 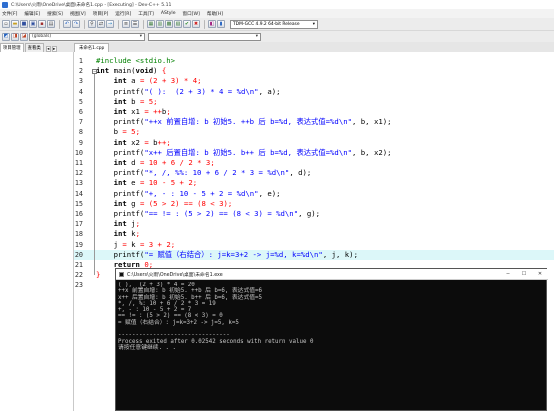 I want to click on indent-icon: ≡, so click(x=126, y=24).